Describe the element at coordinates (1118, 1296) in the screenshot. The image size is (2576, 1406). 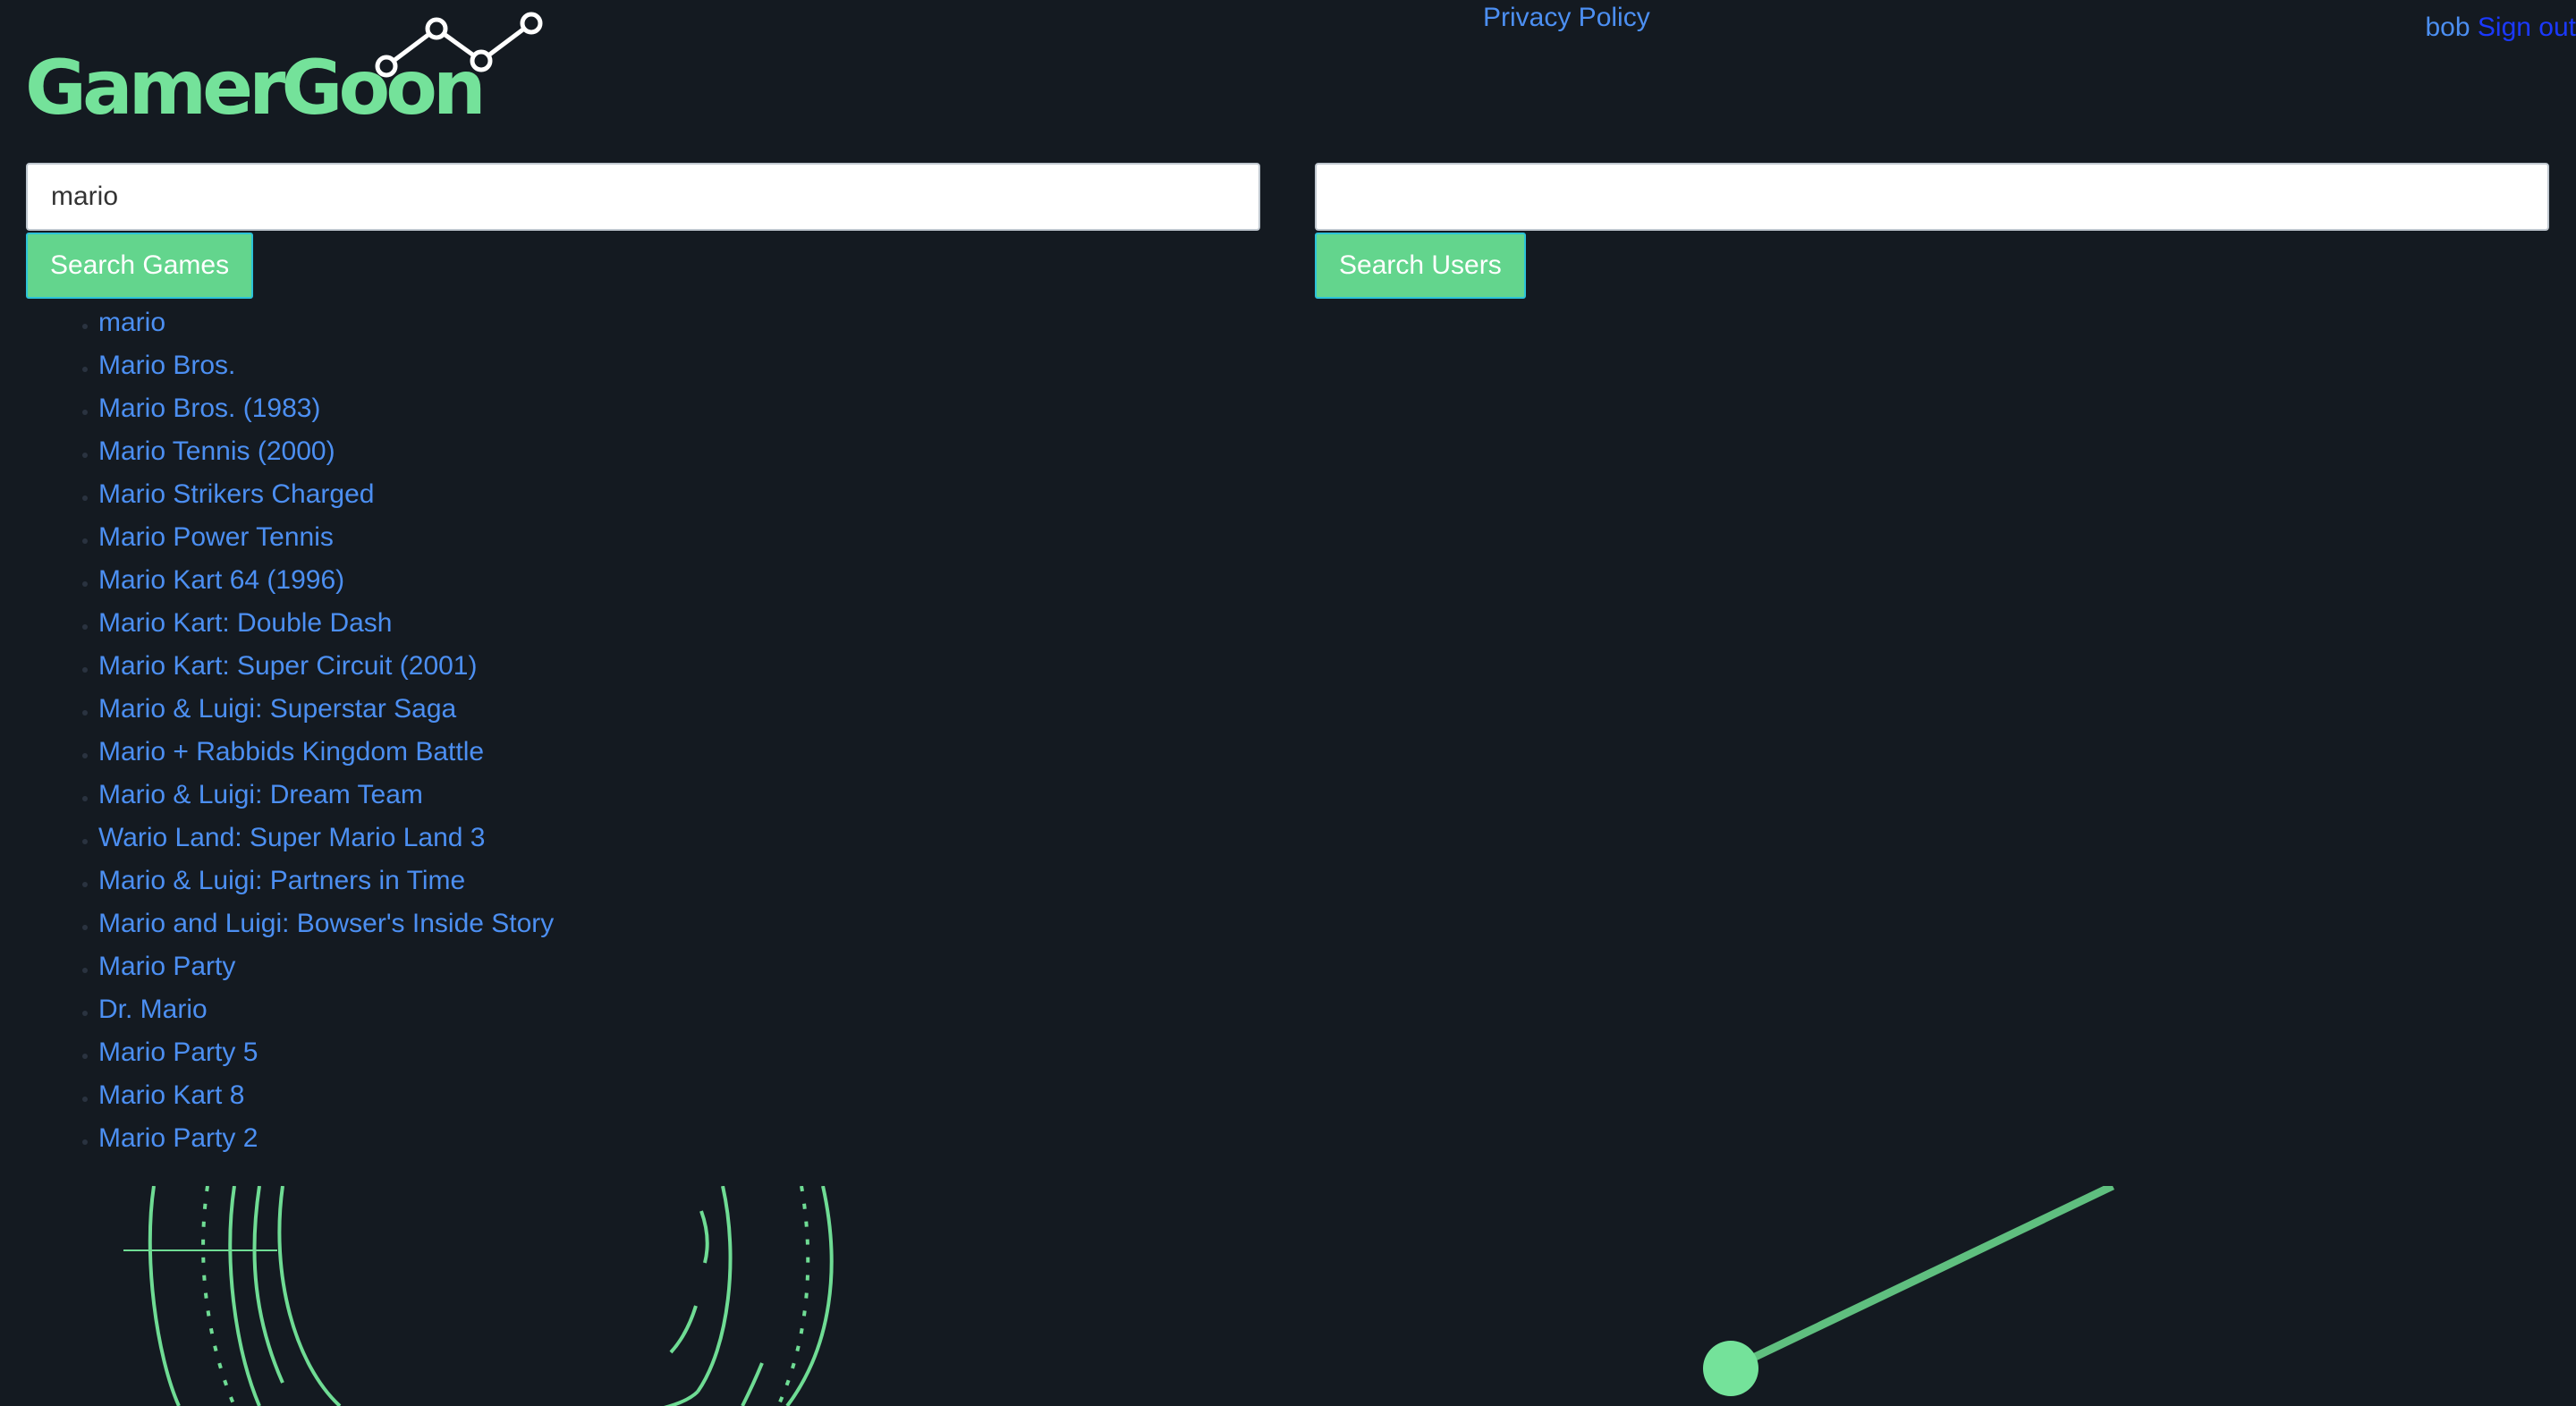
I see `background-decoration` at that location.